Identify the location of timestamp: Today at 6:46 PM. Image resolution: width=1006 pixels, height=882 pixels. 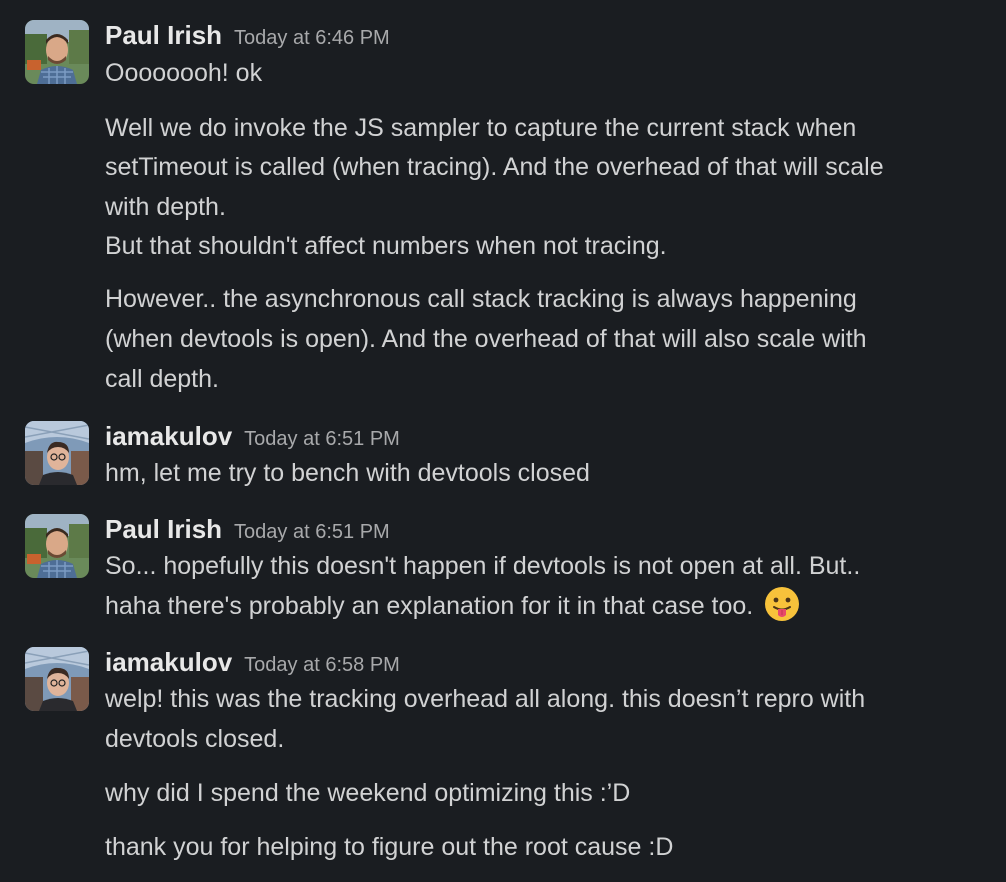
(312, 38).